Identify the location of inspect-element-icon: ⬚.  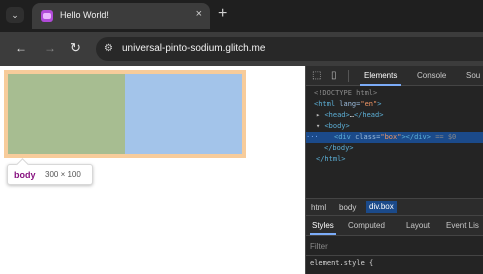
(316, 75).